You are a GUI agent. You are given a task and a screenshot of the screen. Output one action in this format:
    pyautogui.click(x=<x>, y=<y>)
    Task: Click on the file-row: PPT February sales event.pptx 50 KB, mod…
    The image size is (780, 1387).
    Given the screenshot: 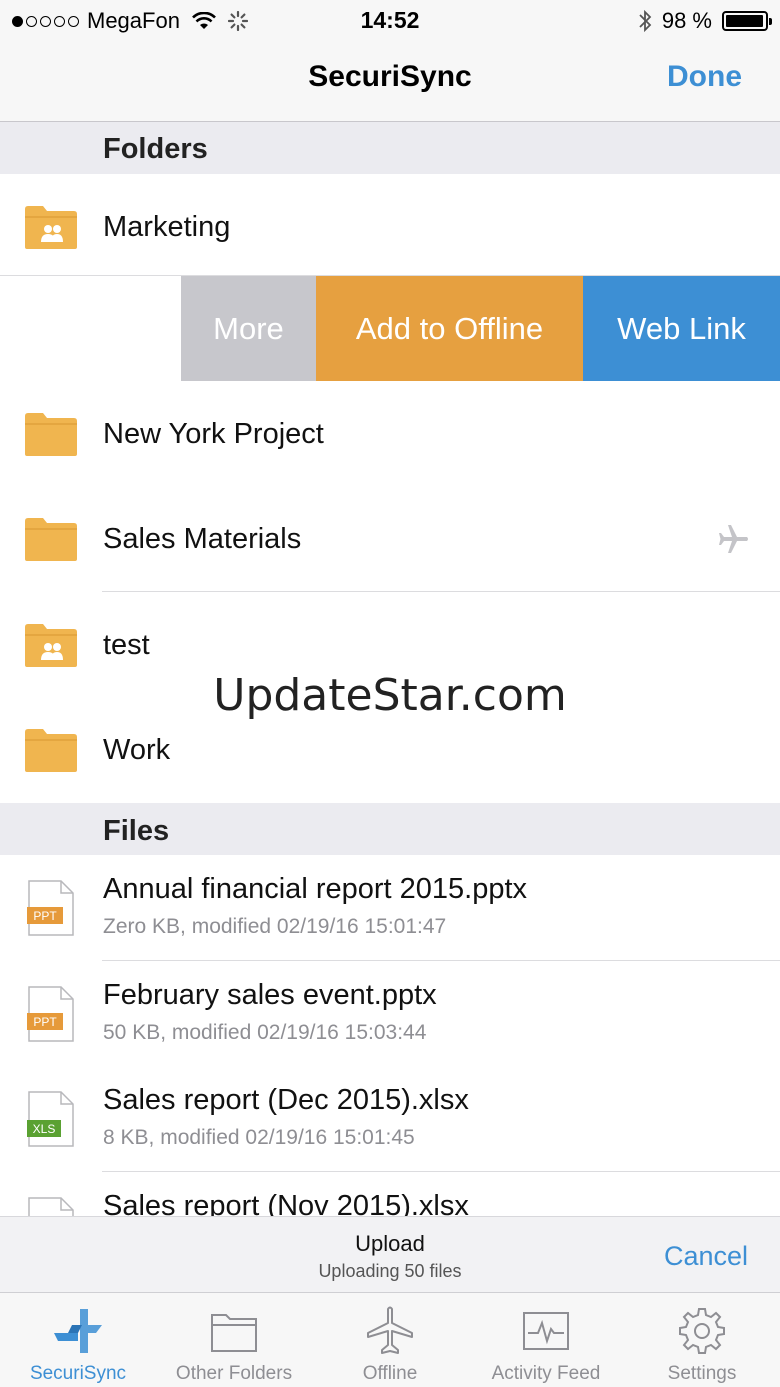 What is the action you would take?
    pyautogui.click(x=390, y=1014)
    